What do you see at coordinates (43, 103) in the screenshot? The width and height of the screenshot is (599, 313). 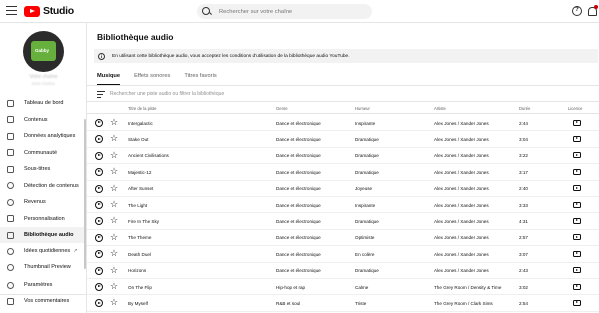 I see `sidebar-item-dashboard: Tableau de bord` at bounding box center [43, 103].